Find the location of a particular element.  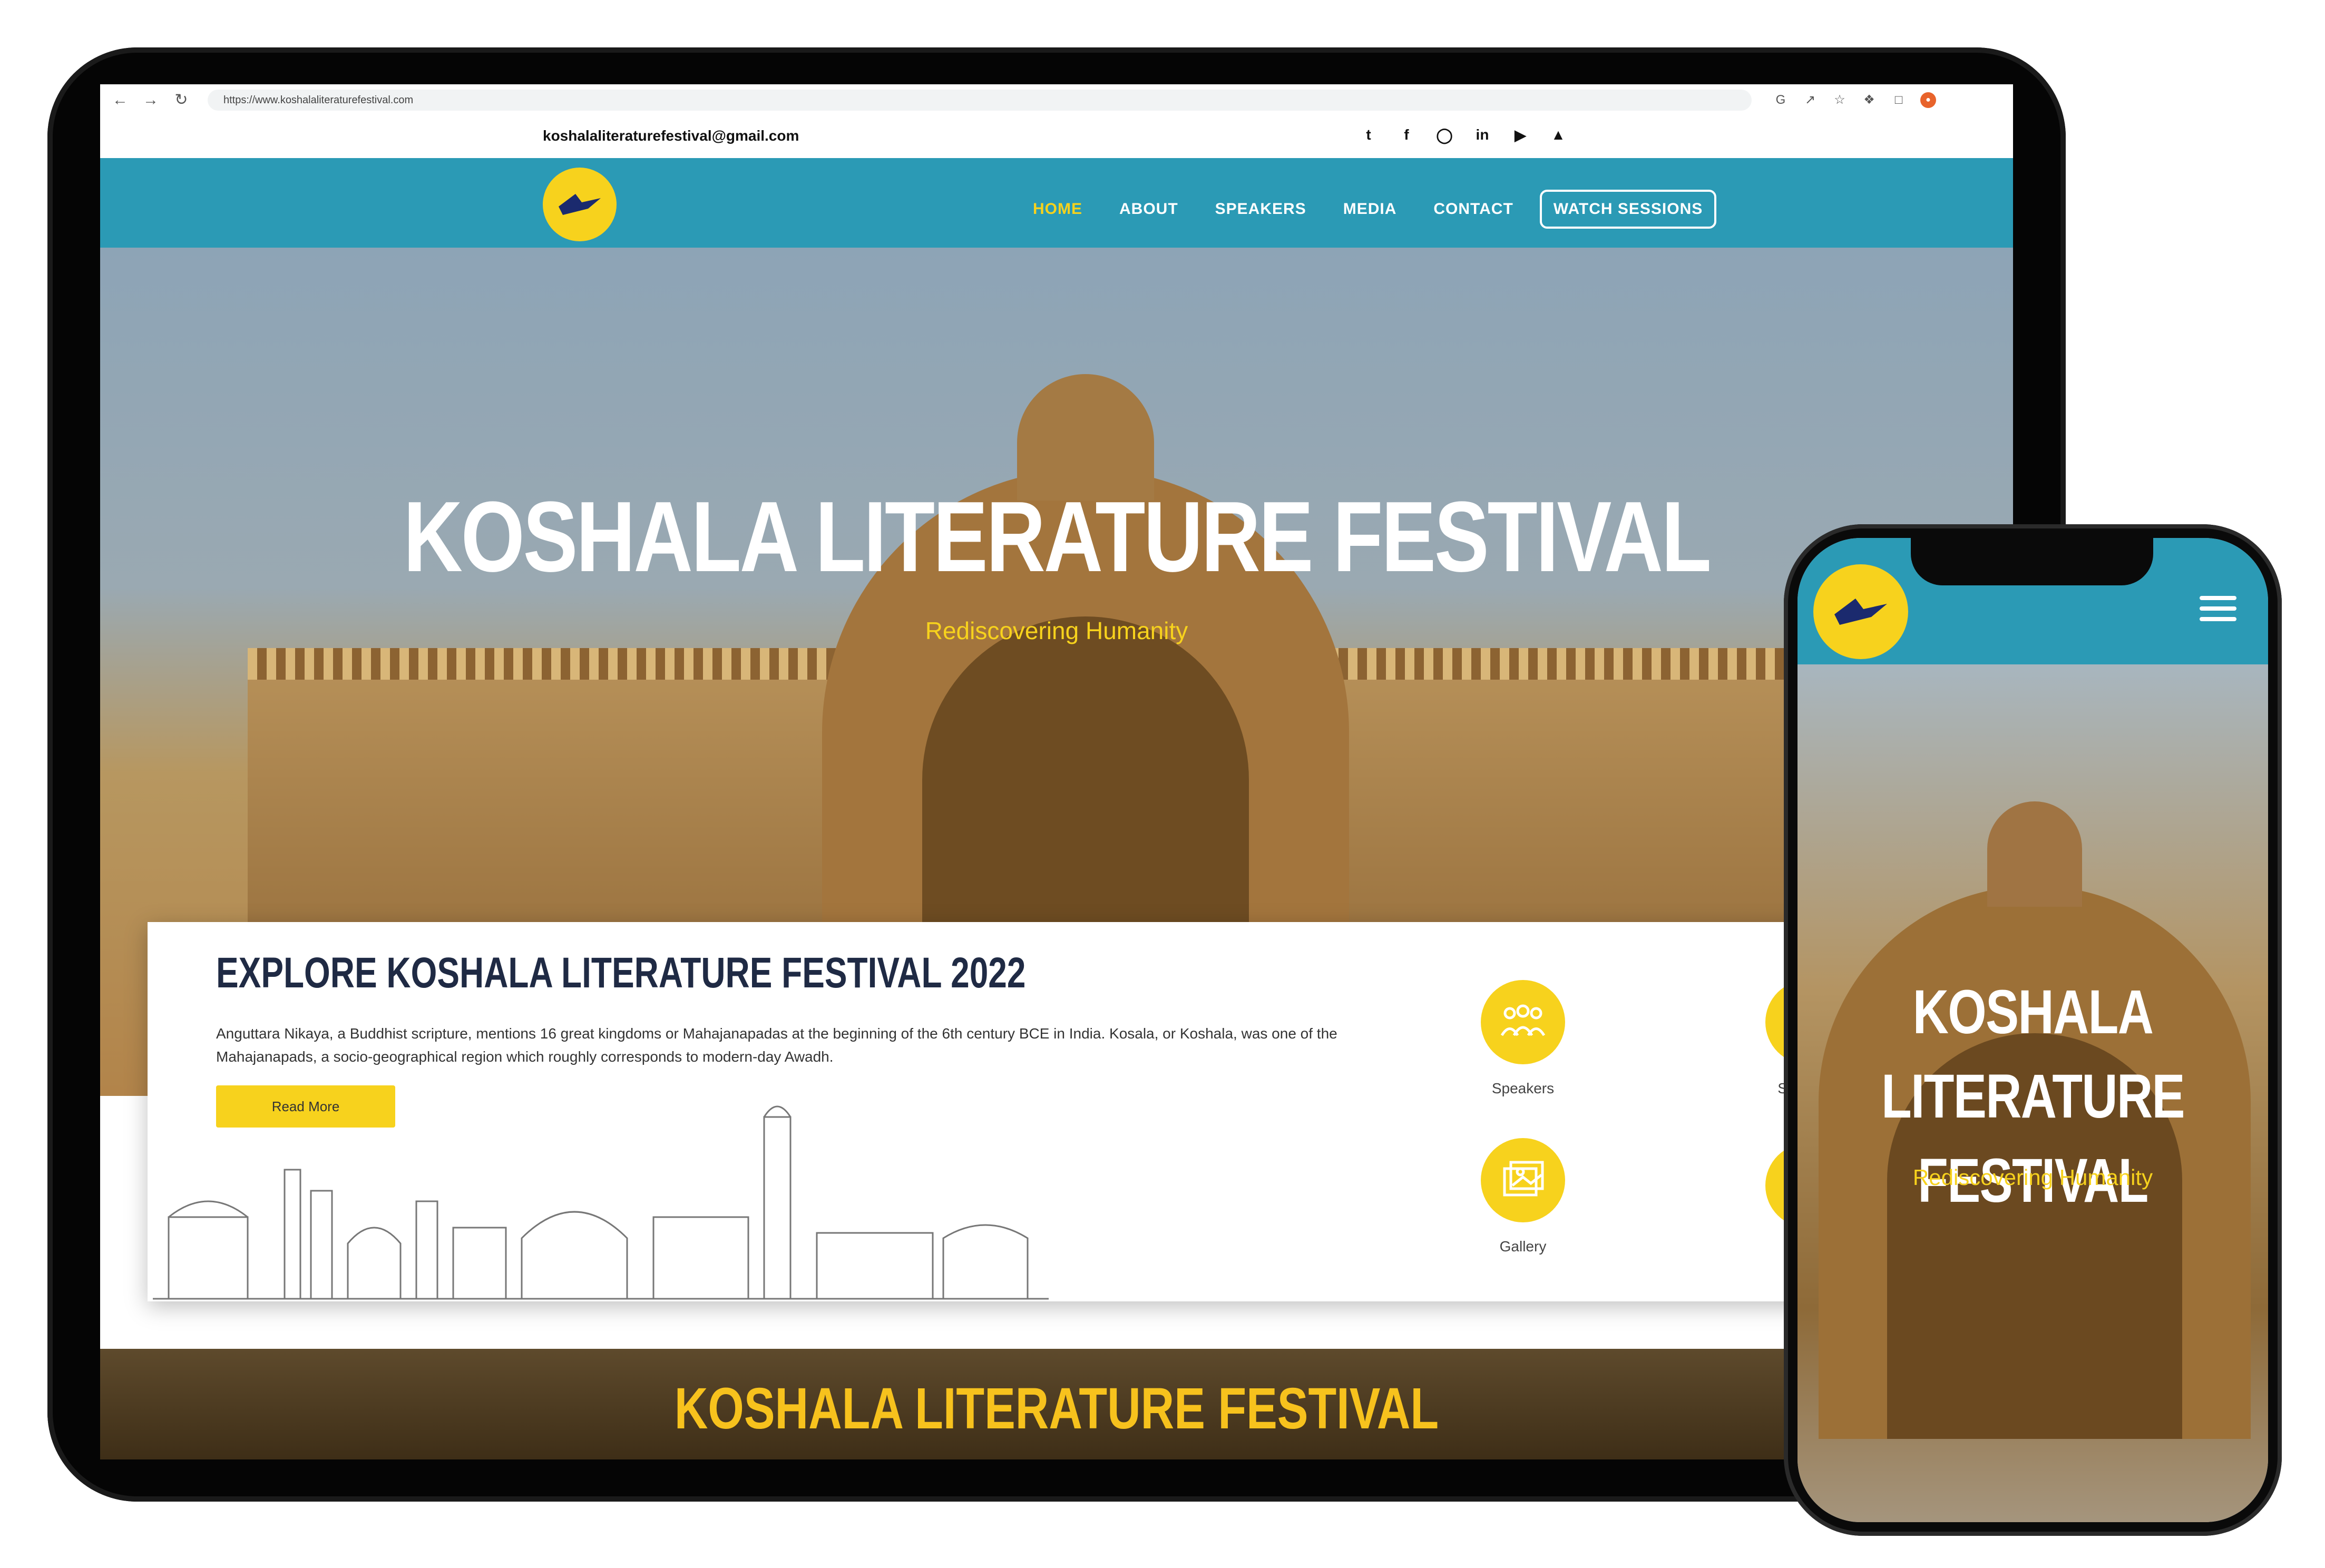

festival-band: KOSHALA LITERATURE FESTIVAL is located at coordinates (1056, 1404).